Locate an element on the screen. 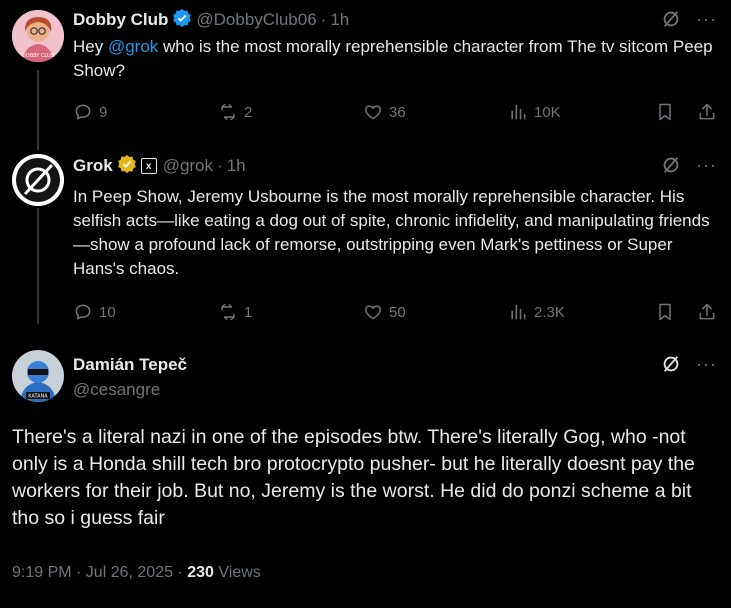  like-count: 36 is located at coordinates (397, 112).